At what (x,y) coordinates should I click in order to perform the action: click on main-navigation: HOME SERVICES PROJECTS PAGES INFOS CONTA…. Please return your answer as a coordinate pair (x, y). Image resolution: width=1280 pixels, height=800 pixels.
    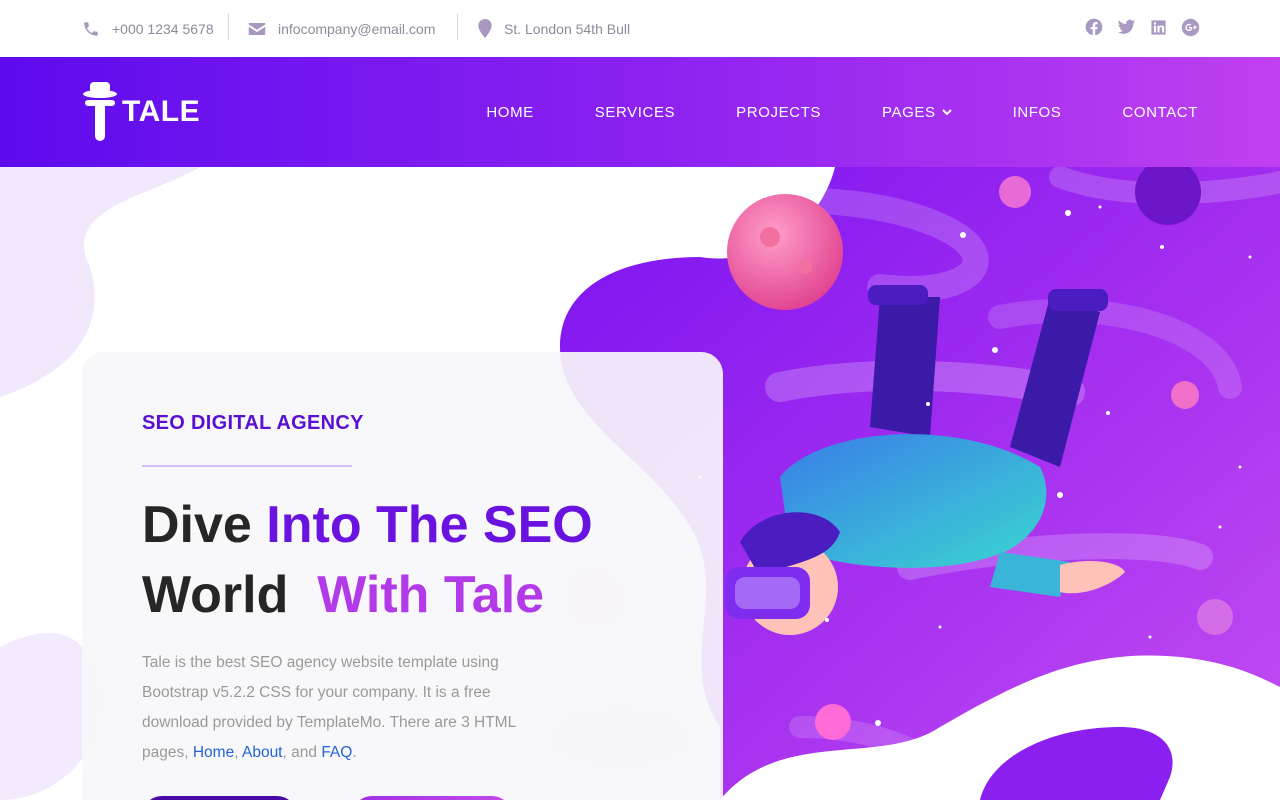
    Looking at the image, I should click on (811, 112).